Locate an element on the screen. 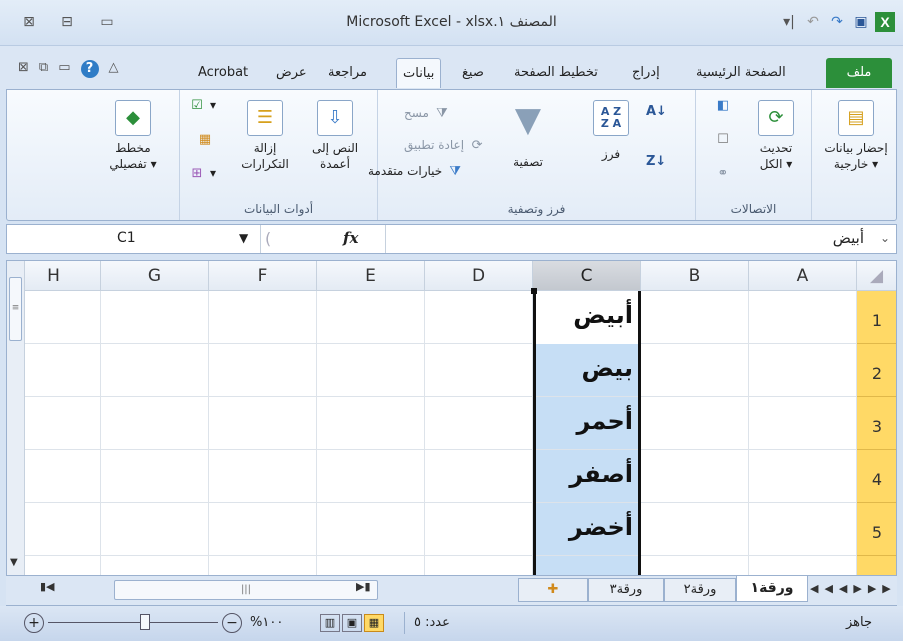  column-header-a: A is located at coordinates (803, 276).